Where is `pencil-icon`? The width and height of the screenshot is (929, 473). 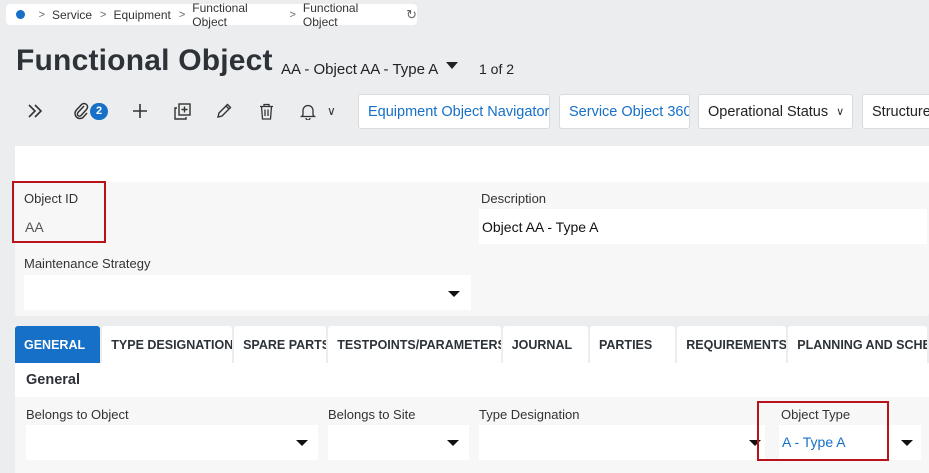 pencil-icon is located at coordinates (224, 111).